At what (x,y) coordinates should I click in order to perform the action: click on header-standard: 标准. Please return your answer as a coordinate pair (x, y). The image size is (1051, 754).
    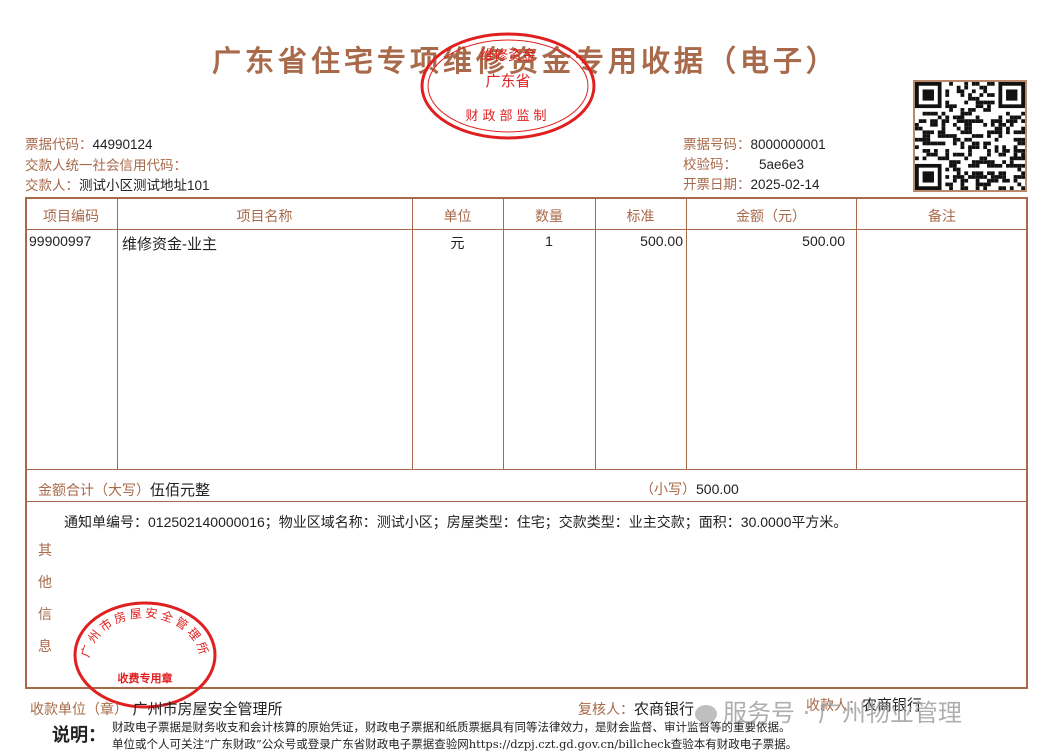
    Looking at the image, I should click on (640, 217).